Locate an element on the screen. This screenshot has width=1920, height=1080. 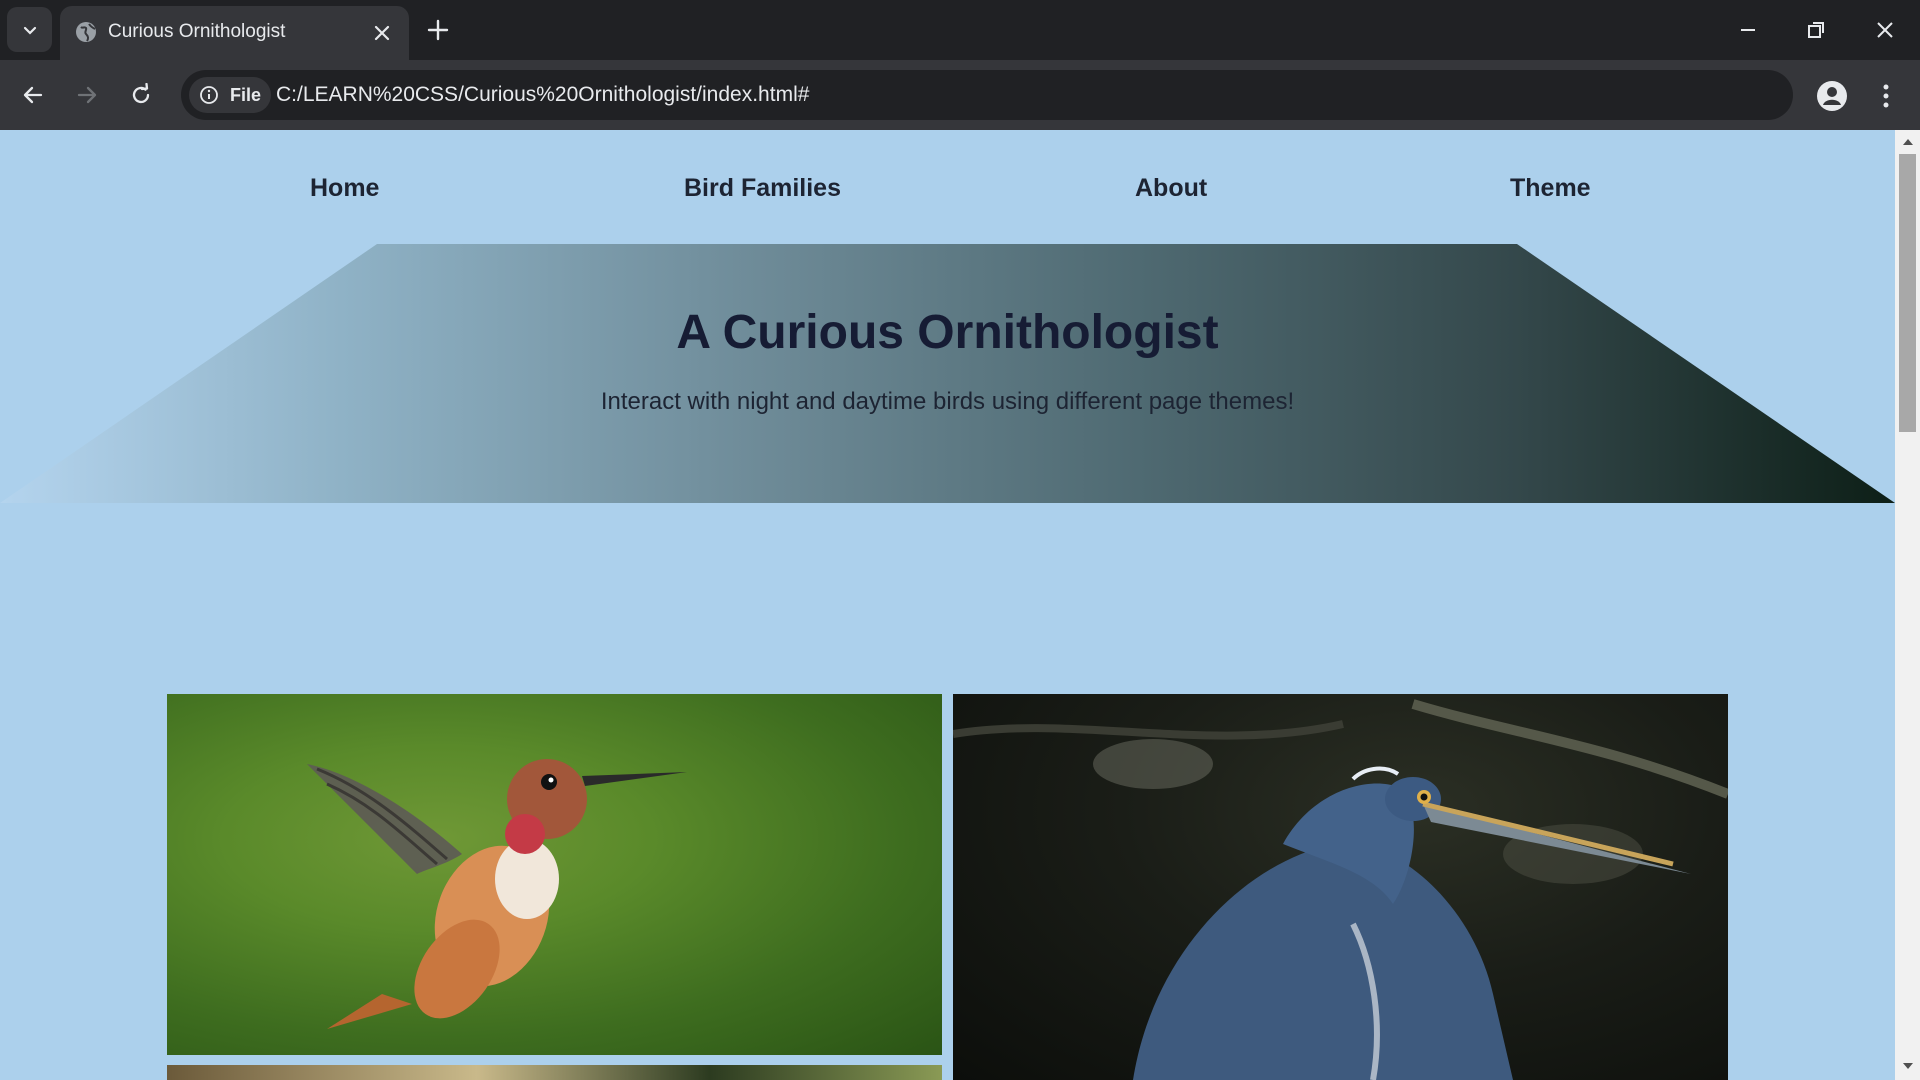
reload-button is located at coordinates (141, 95).